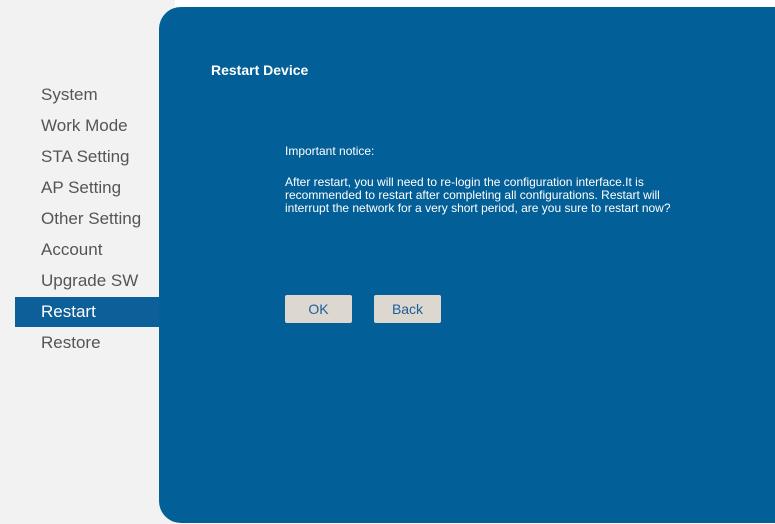 Image resolution: width=775 pixels, height=524 pixels. I want to click on sidebar-item-restart: Restart, so click(92, 312).